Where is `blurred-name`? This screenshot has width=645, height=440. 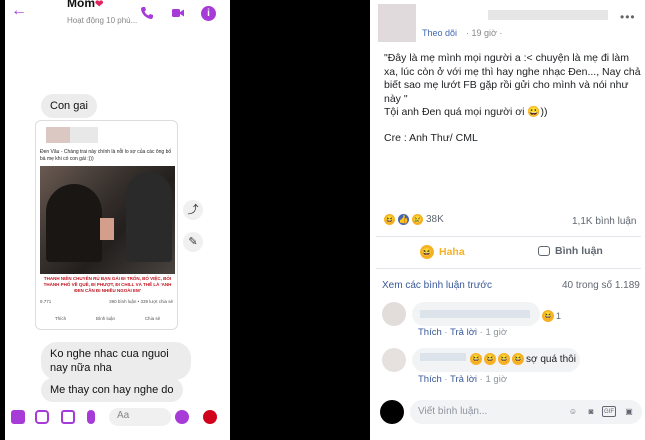
blurred-name is located at coordinates (84, 135).